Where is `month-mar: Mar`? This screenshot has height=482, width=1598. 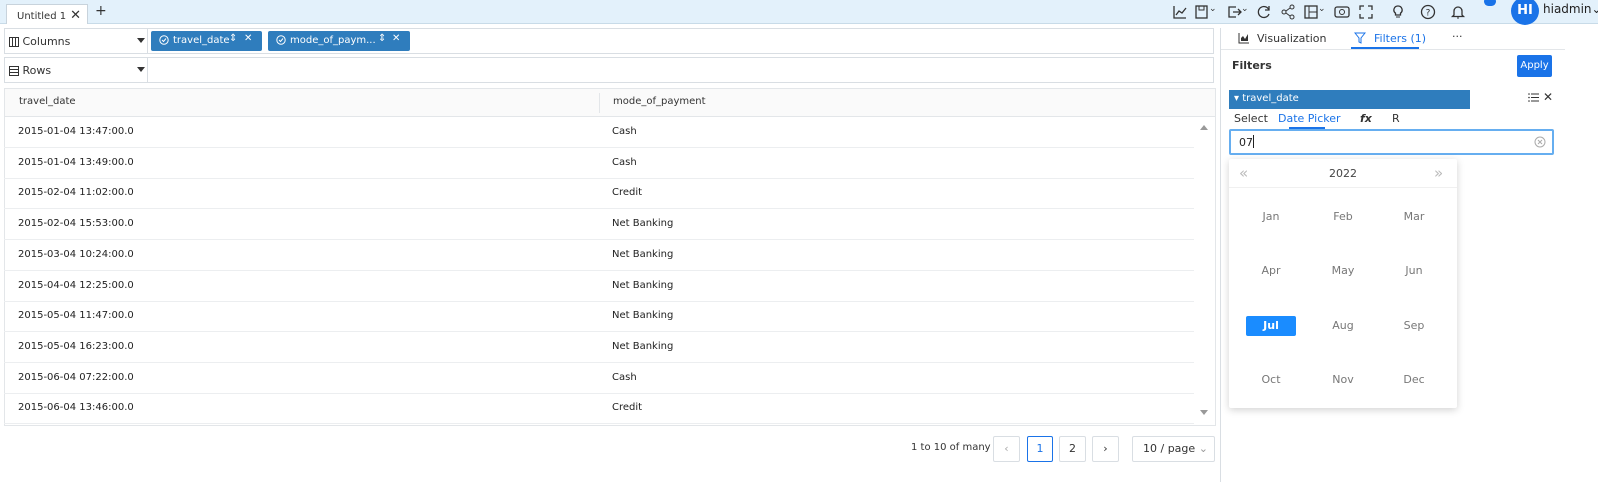
month-mar: Mar is located at coordinates (1414, 217).